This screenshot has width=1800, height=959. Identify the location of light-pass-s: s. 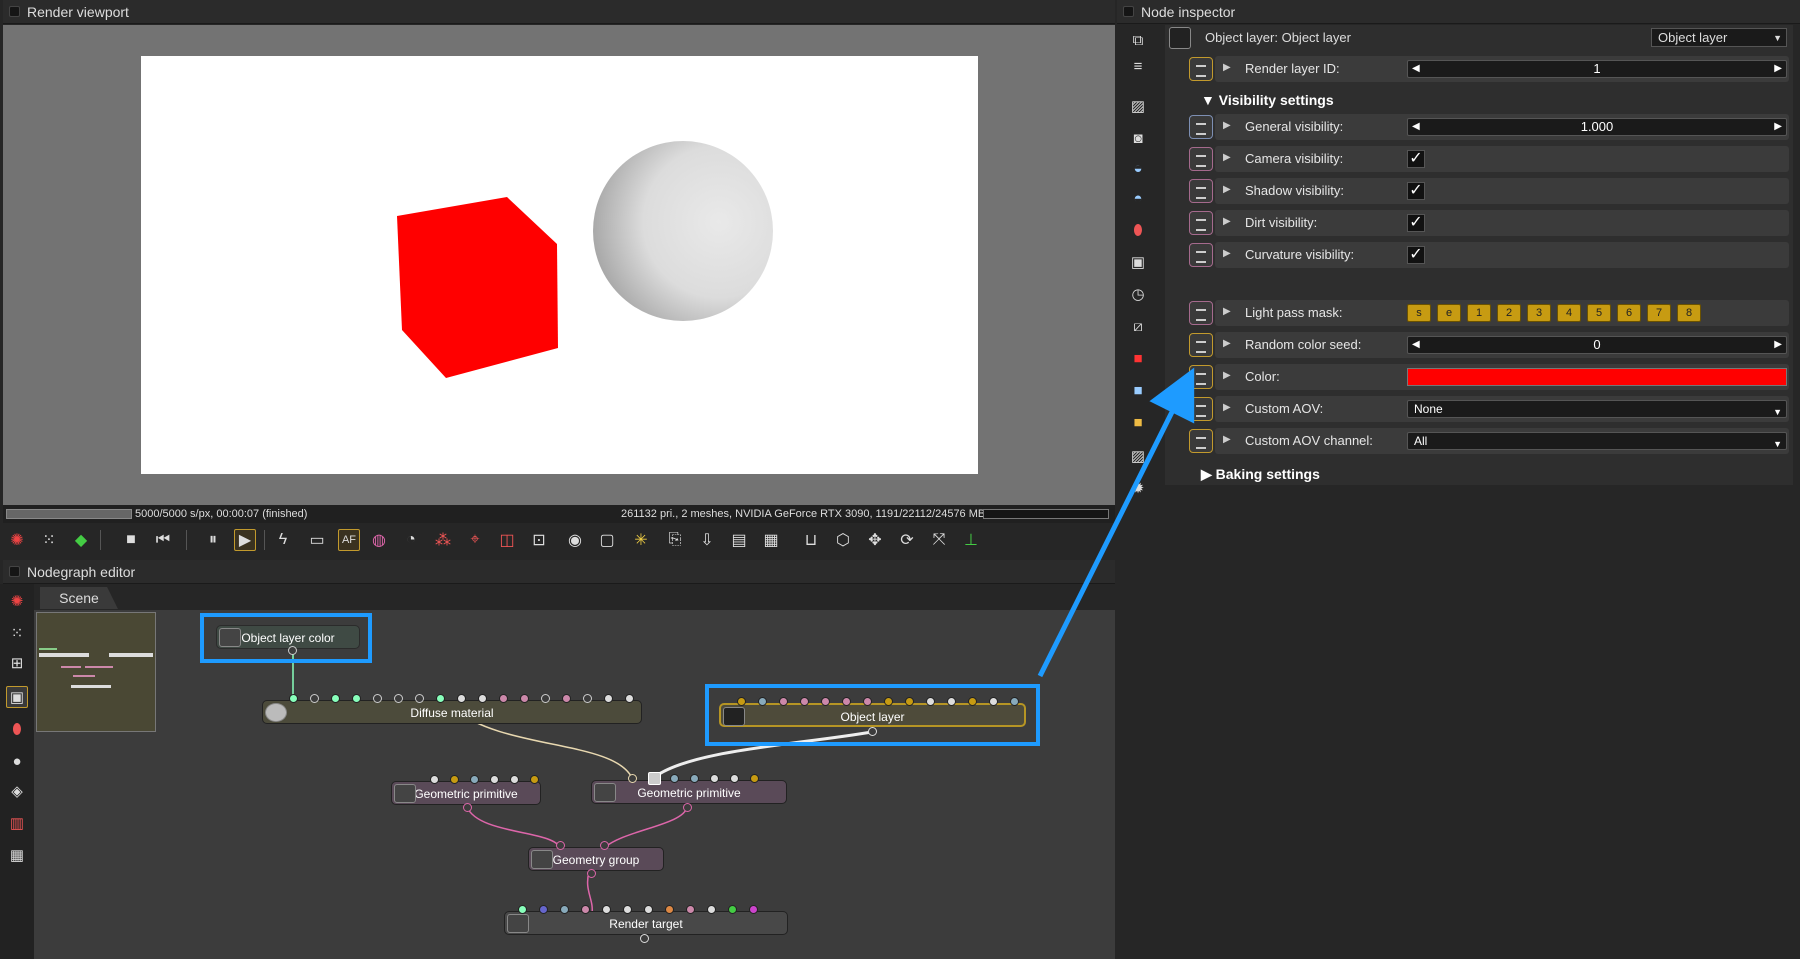
(1419, 313).